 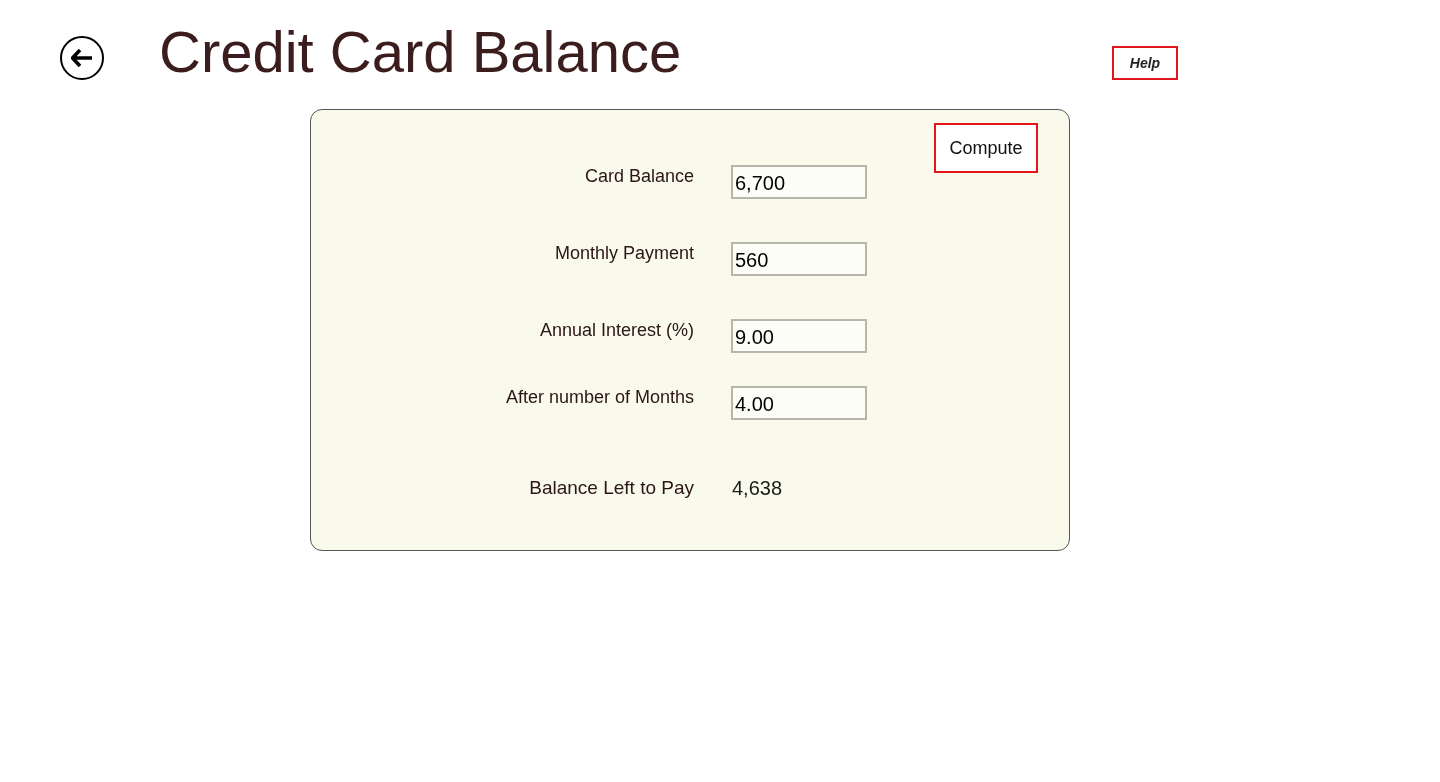 I want to click on input-field: 560, so click(x=799, y=259).